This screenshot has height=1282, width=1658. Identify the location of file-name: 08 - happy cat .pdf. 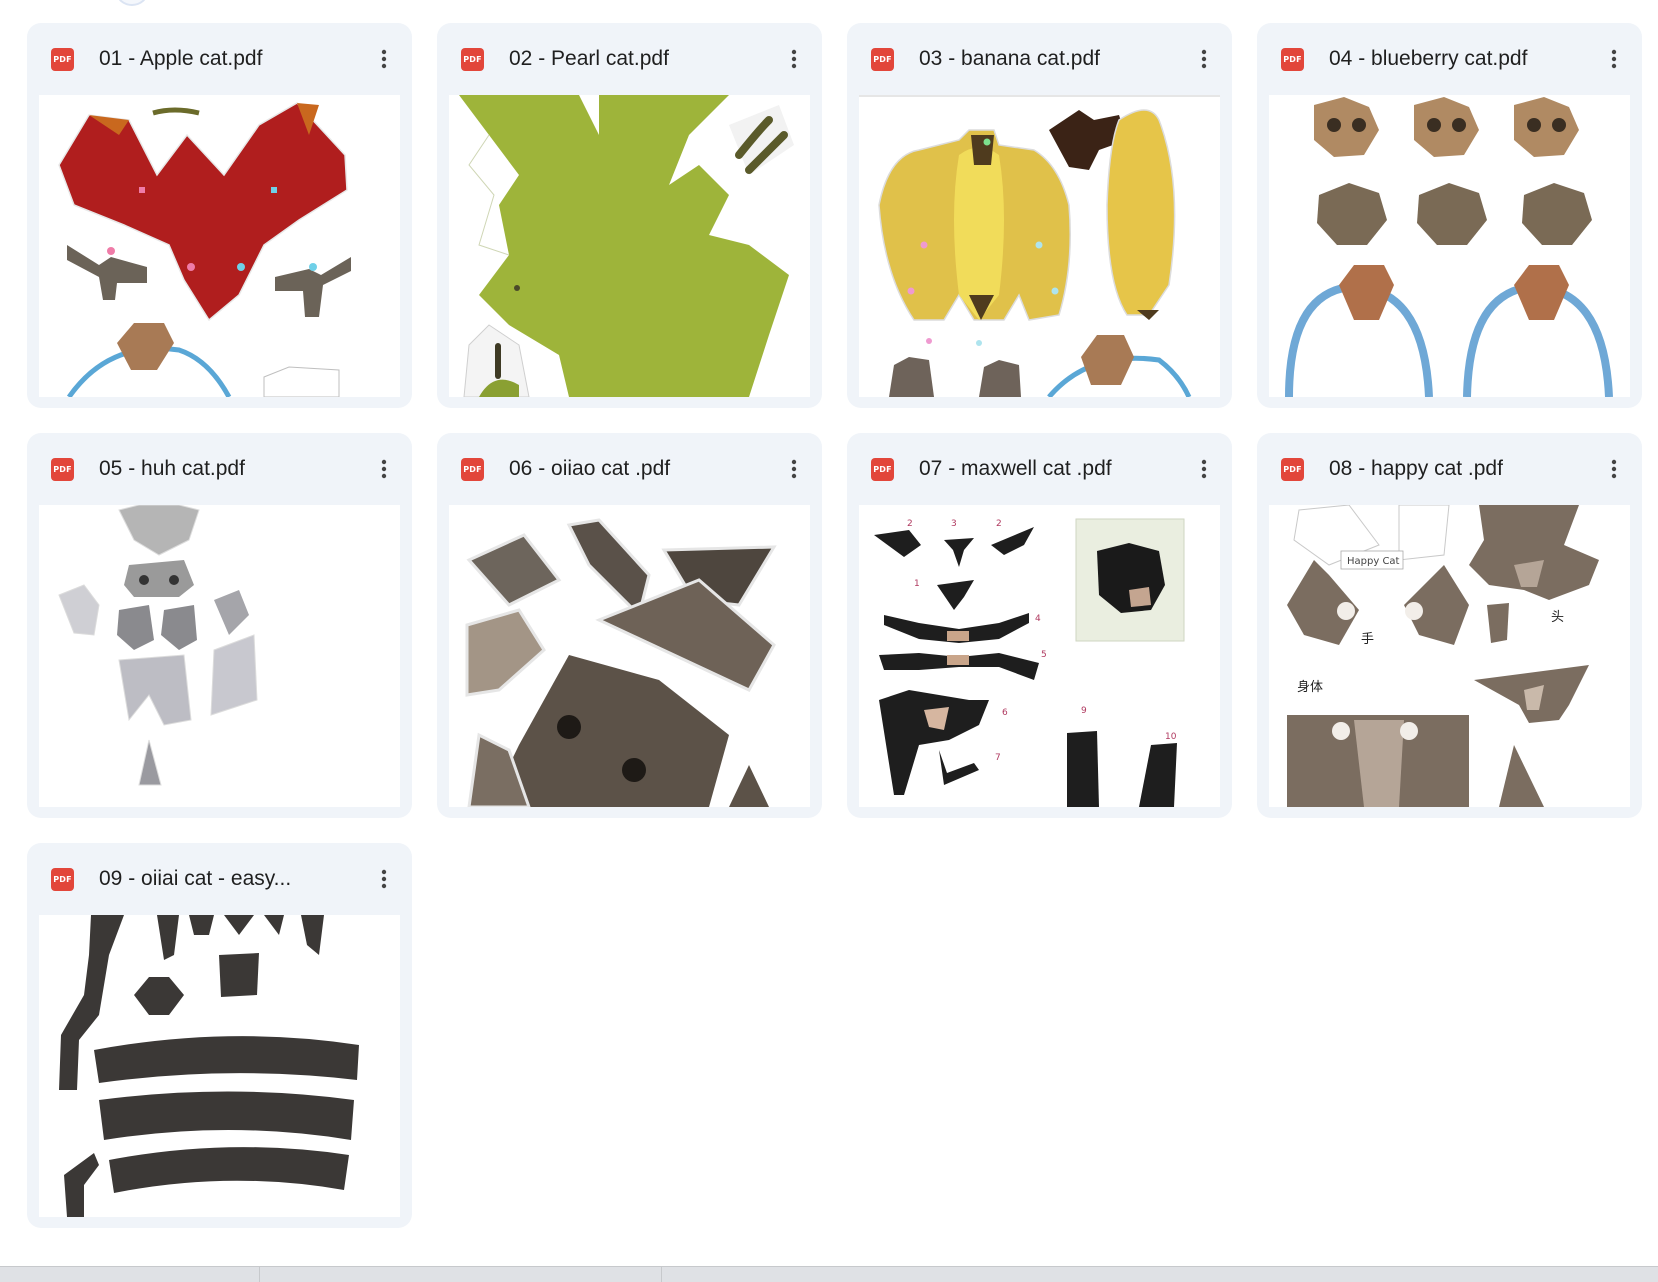
(1454, 469).